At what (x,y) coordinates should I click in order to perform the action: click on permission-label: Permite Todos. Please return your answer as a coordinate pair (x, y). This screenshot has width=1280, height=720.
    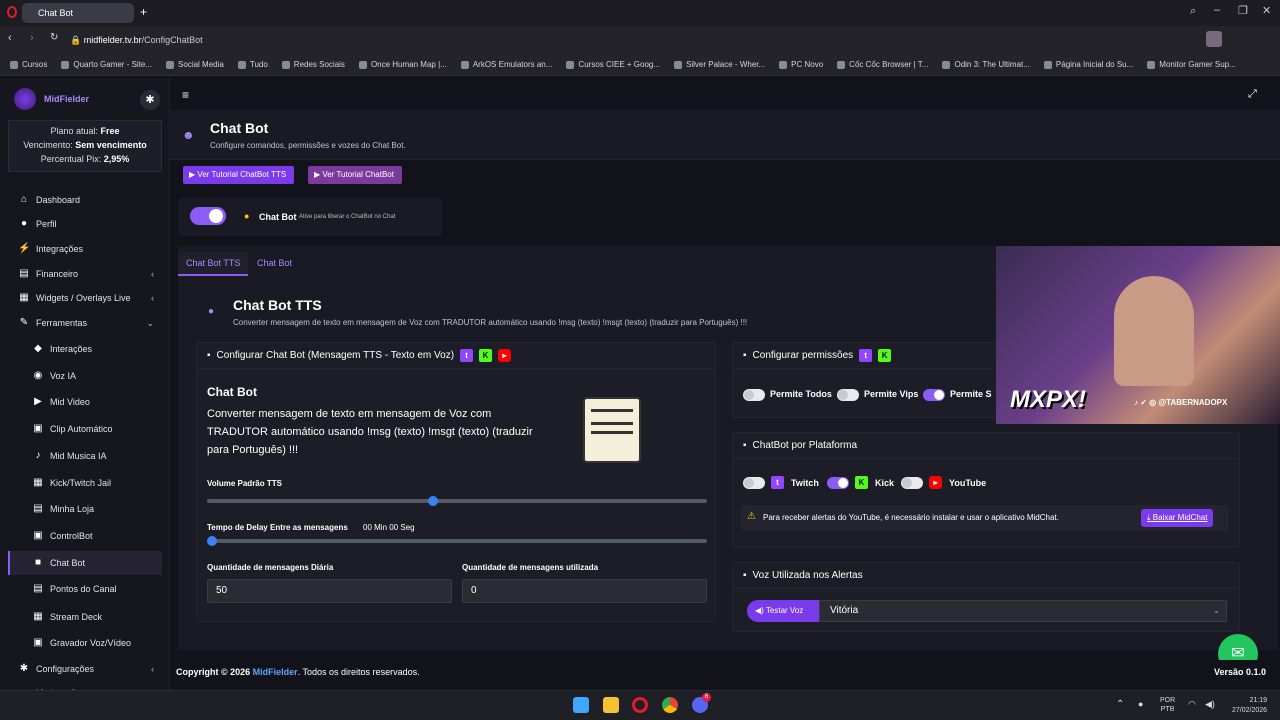
    Looking at the image, I should click on (801, 394).